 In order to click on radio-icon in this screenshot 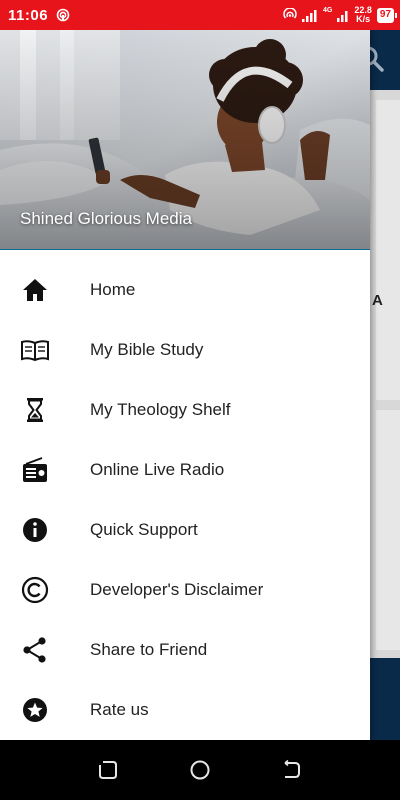, I will do `click(45, 470)`.